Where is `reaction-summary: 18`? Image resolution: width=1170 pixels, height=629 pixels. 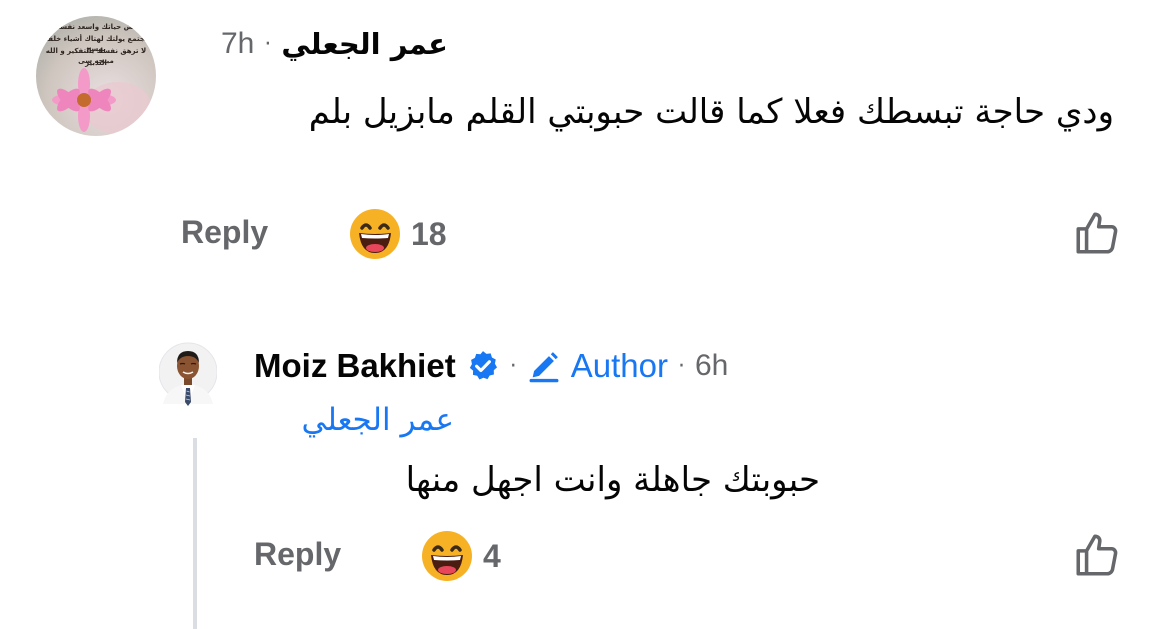 reaction-summary: 18 is located at coordinates (398, 234).